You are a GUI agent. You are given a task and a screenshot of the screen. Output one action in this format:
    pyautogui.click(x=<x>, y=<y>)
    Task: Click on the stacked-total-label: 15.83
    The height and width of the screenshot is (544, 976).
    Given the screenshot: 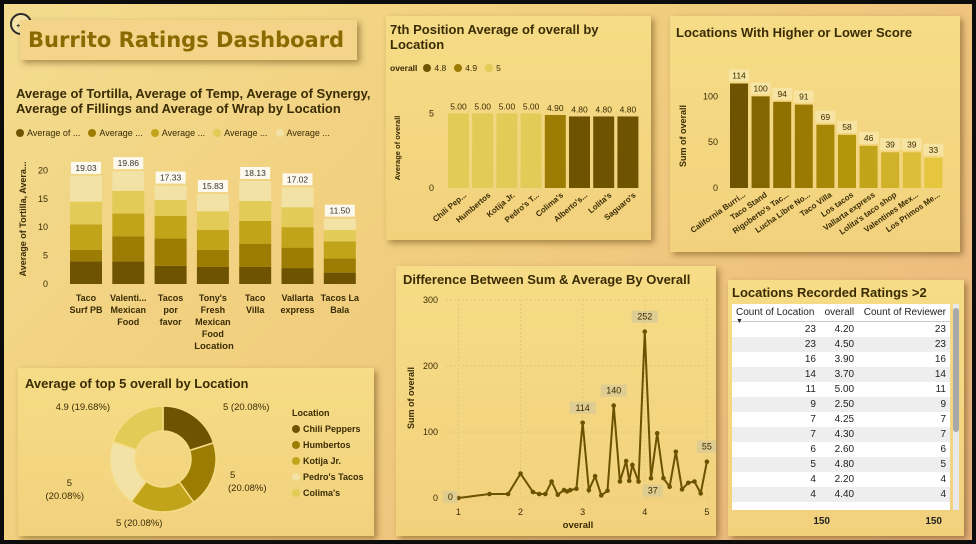 What is the action you would take?
    pyautogui.click(x=213, y=186)
    